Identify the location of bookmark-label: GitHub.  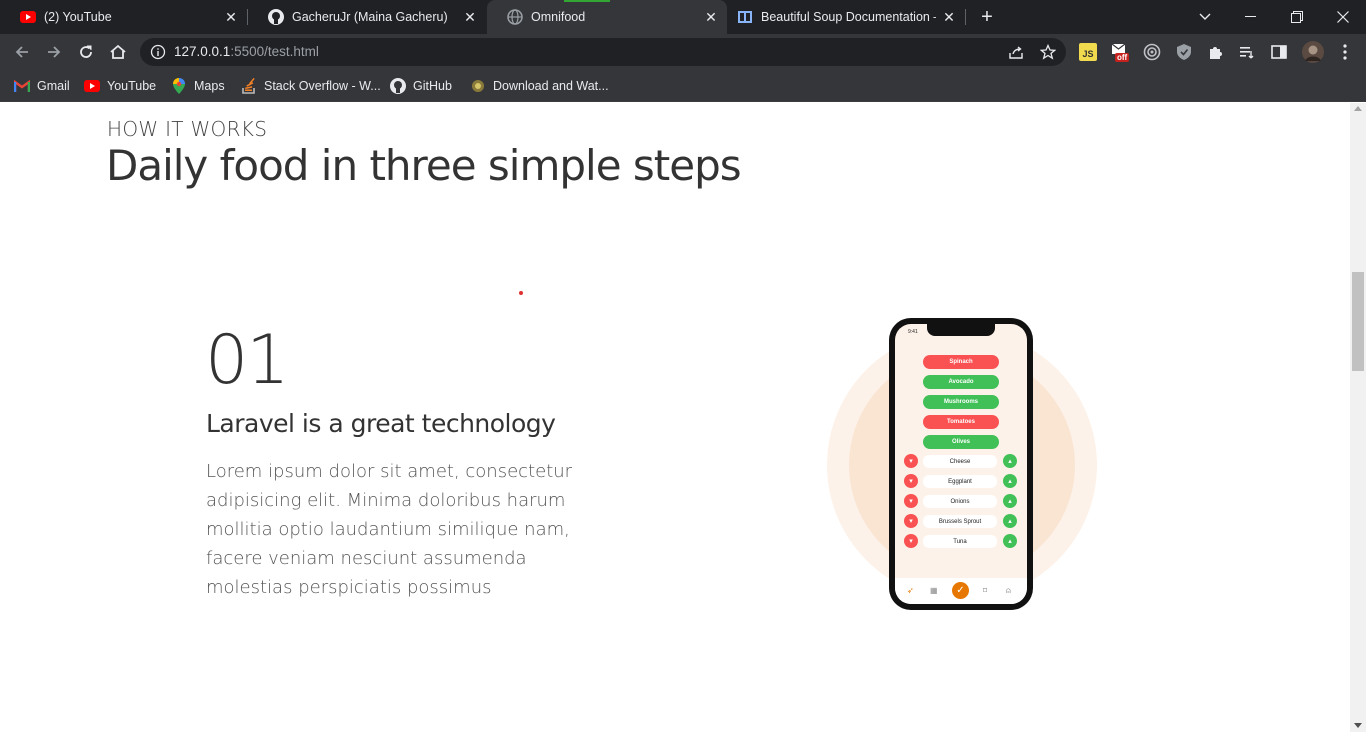
(432, 86).